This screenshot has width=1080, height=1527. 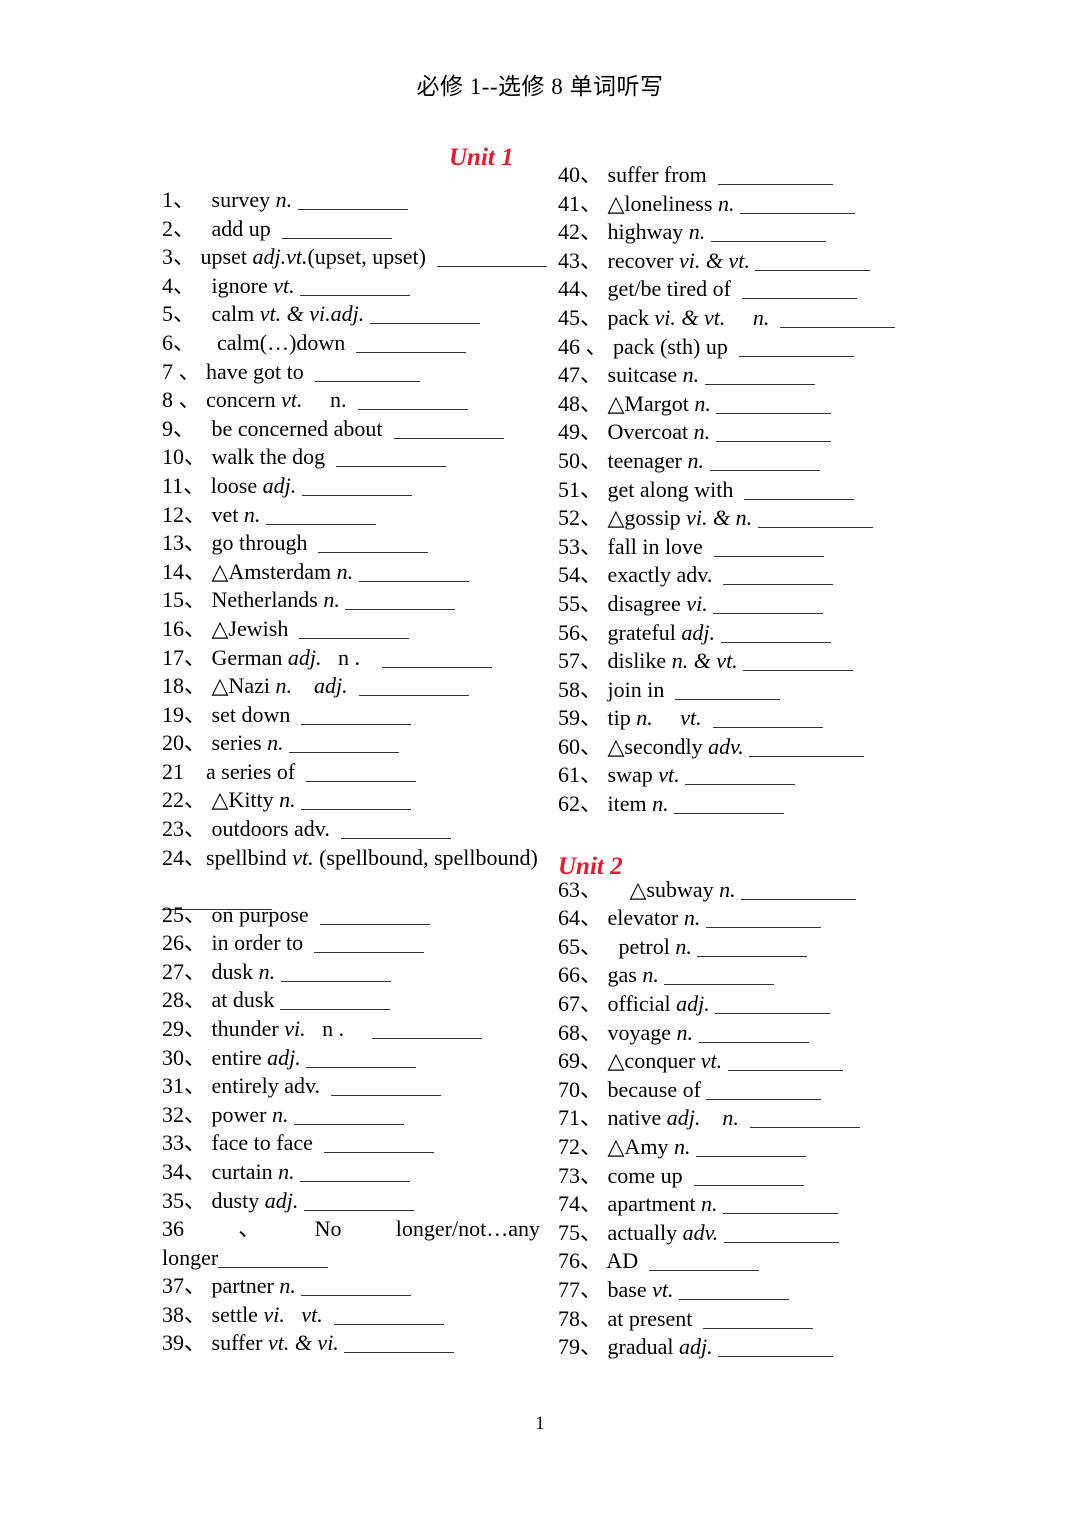 I want to click on entry-suffix: adj., so click(x=322, y=686).